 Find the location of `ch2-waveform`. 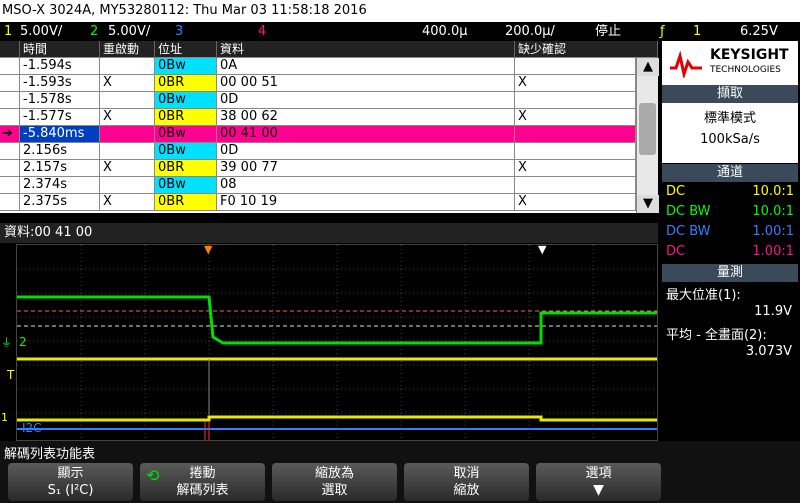

ch2-waveform is located at coordinates (337, 320).